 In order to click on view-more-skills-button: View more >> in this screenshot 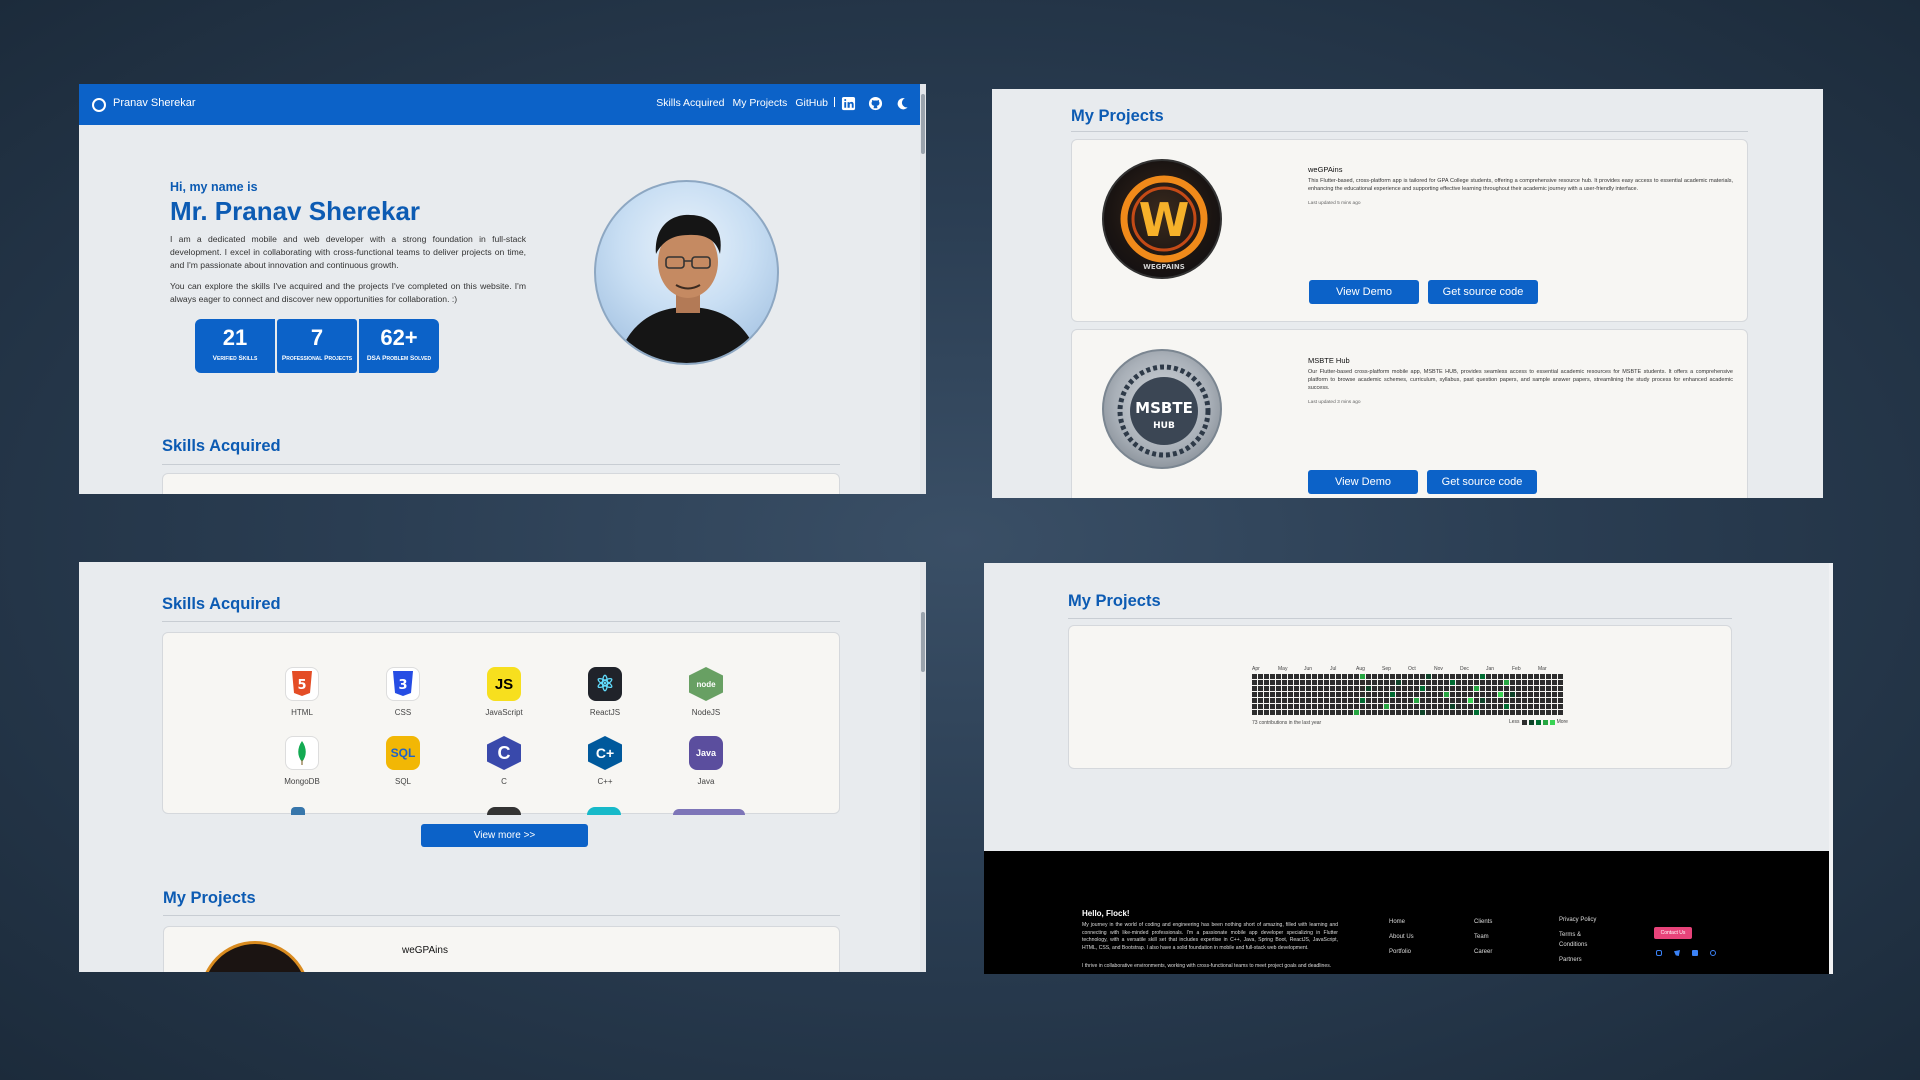, I will do `click(504, 835)`.